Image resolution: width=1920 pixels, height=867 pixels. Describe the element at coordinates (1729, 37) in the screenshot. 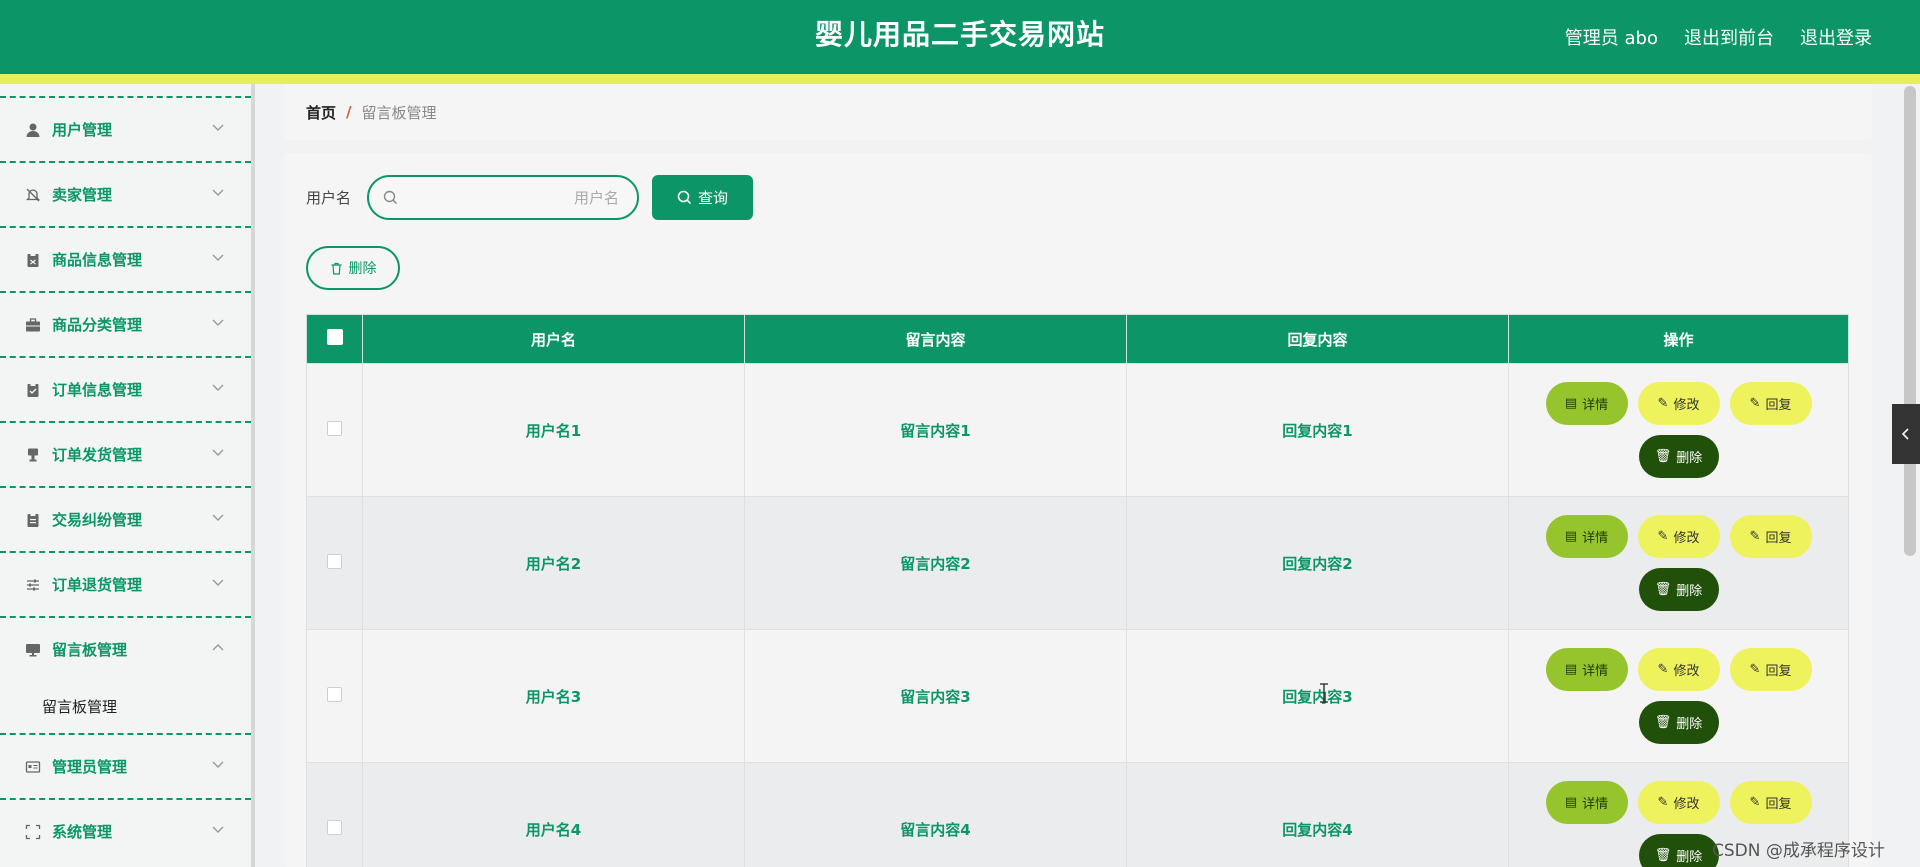

I see `exit-to-front-link: 退出到前台` at that location.